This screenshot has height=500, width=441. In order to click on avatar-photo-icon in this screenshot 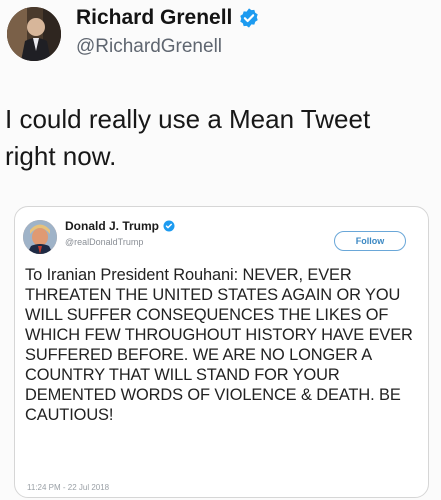, I will do `click(34, 34)`.